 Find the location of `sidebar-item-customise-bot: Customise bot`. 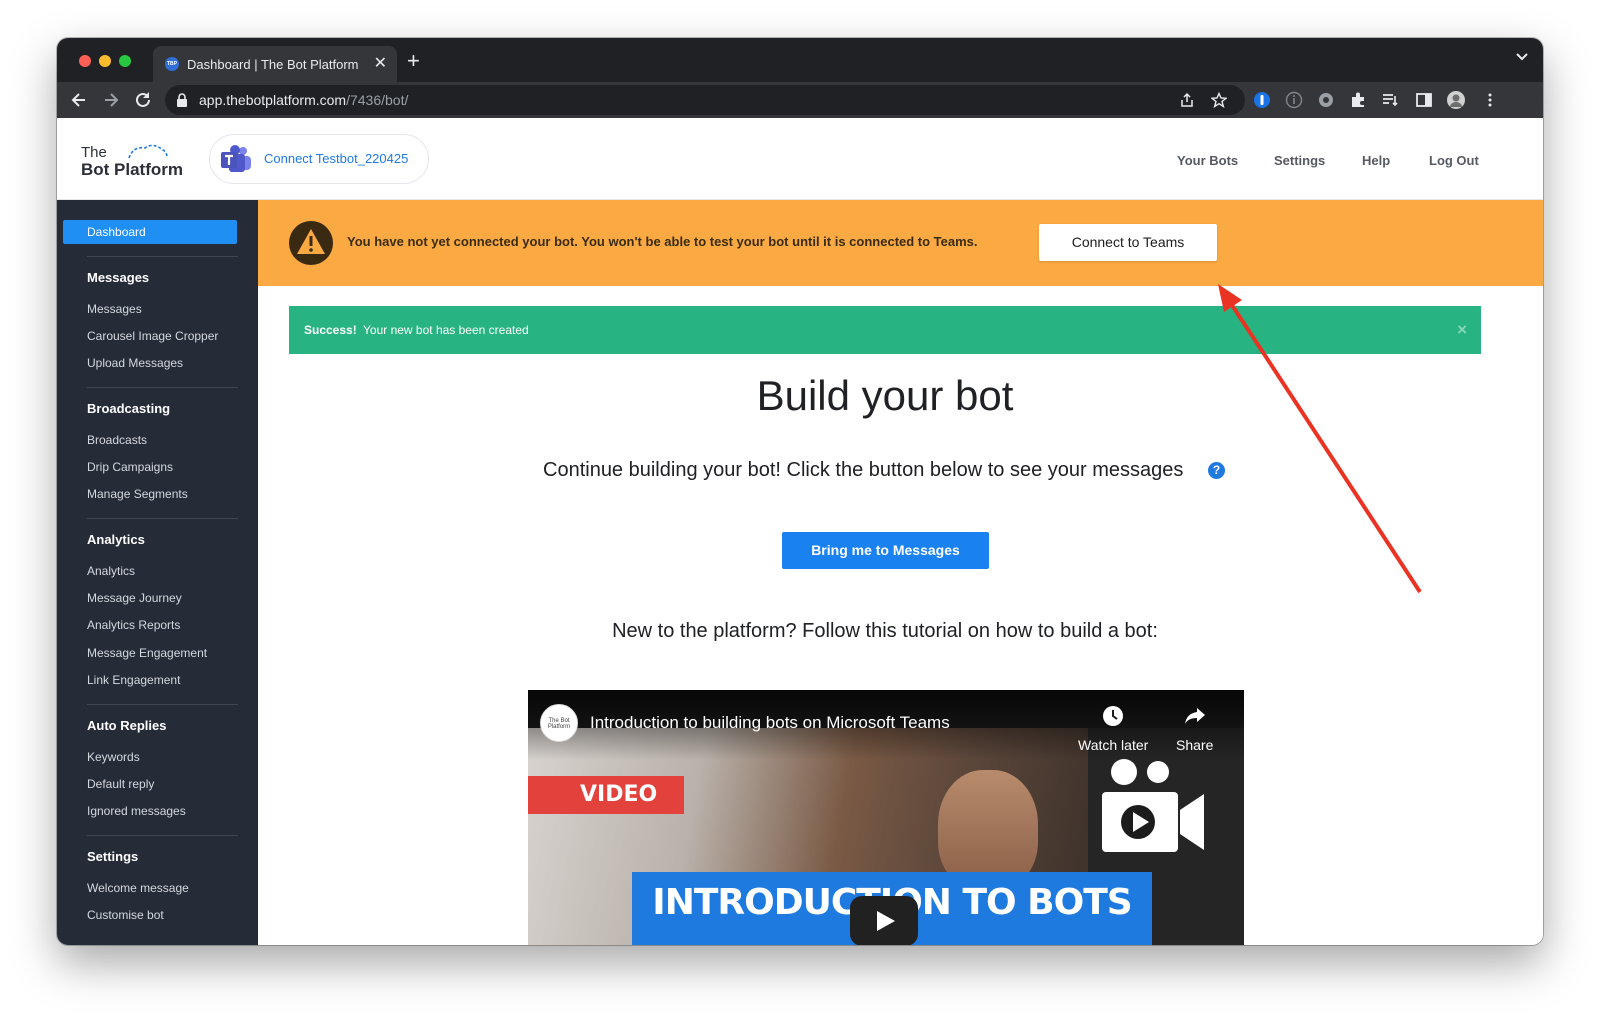

sidebar-item-customise-bot: Customise bot is located at coordinates (125, 915).